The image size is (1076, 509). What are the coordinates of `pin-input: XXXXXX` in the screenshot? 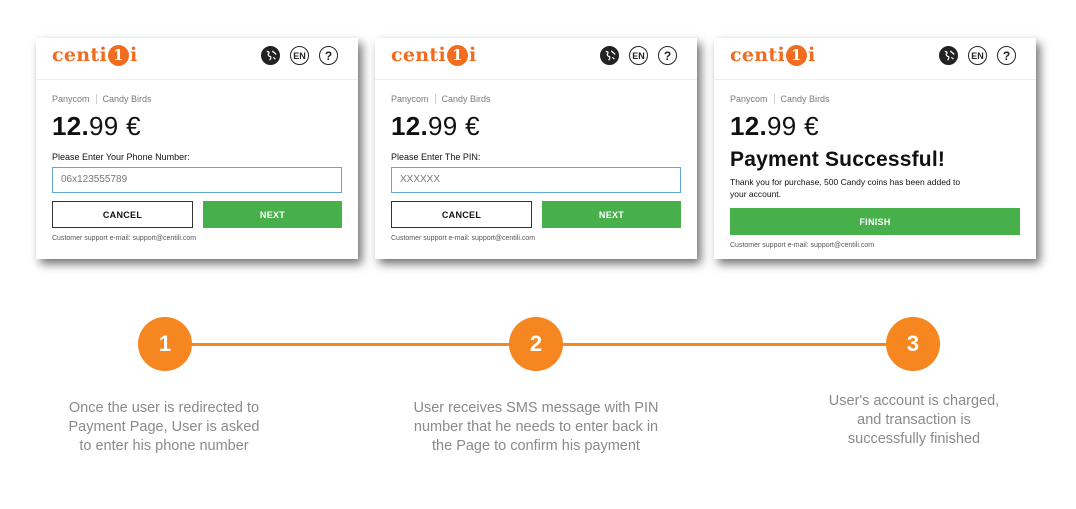 It's located at (536, 180).